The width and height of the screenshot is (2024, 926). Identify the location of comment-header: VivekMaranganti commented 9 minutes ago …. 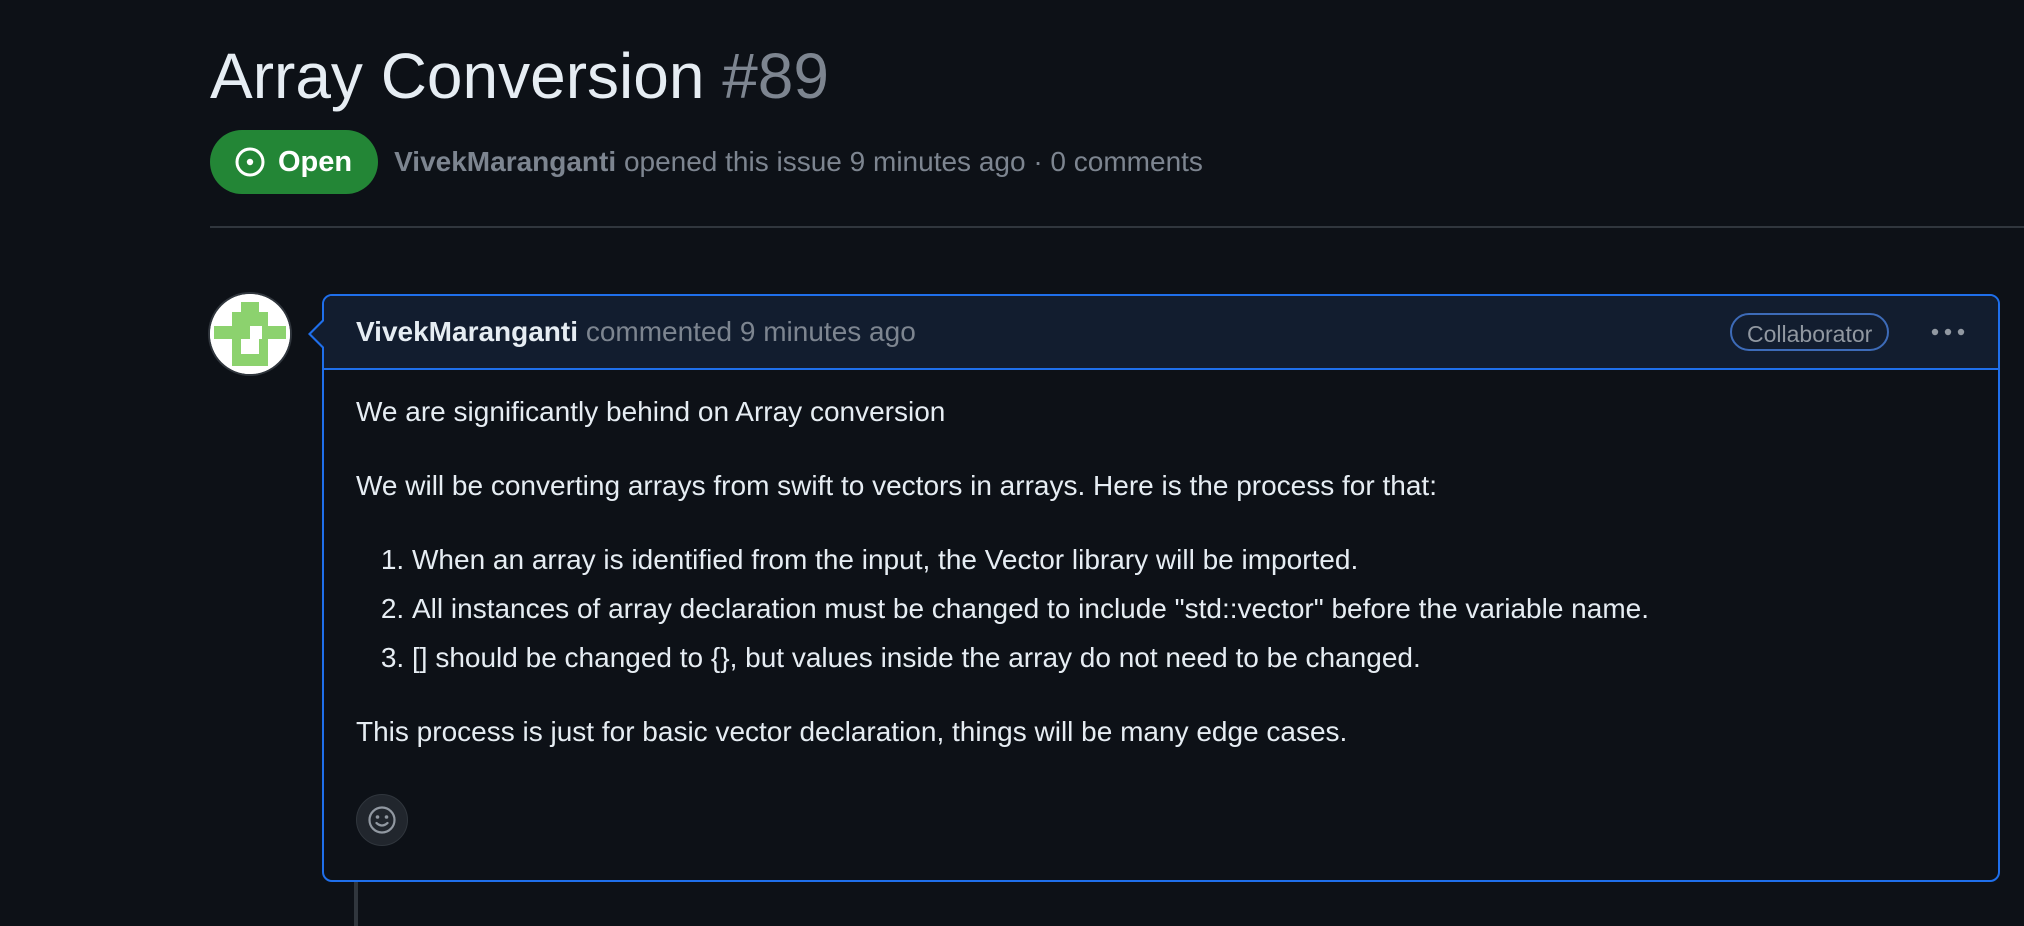
(1161, 333).